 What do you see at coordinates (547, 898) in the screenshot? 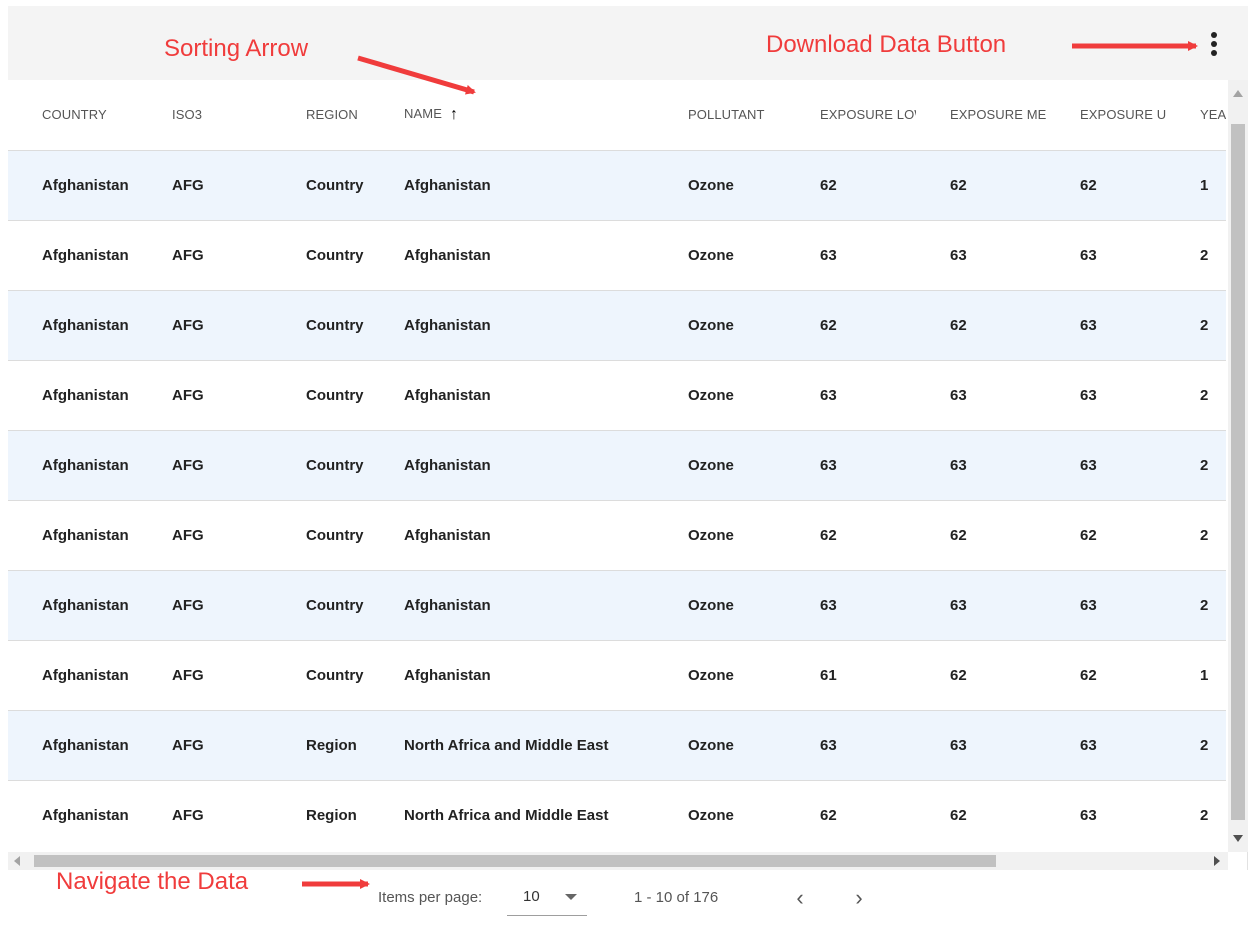
I see `items-per-page-select: 10` at bounding box center [547, 898].